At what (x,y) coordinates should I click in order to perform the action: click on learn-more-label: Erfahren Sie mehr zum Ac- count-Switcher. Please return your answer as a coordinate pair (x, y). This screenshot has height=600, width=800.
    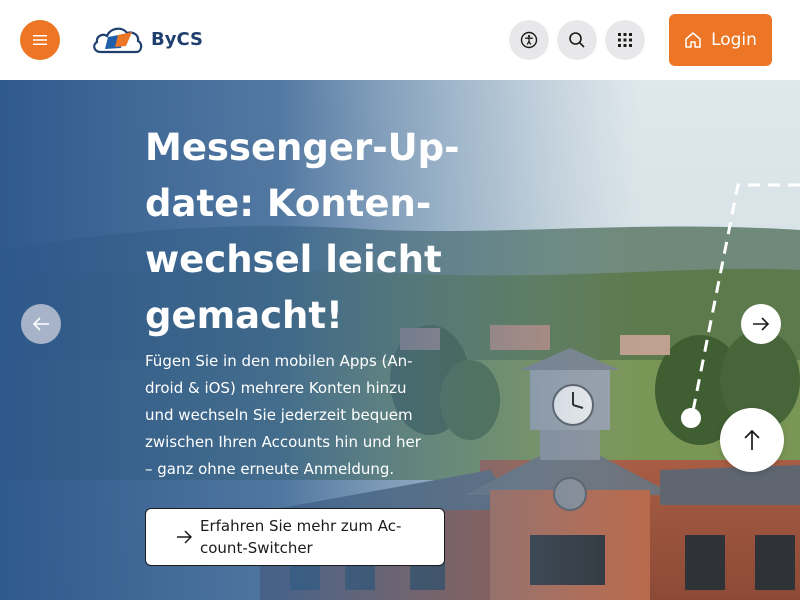
    Looking at the image, I should click on (300, 537).